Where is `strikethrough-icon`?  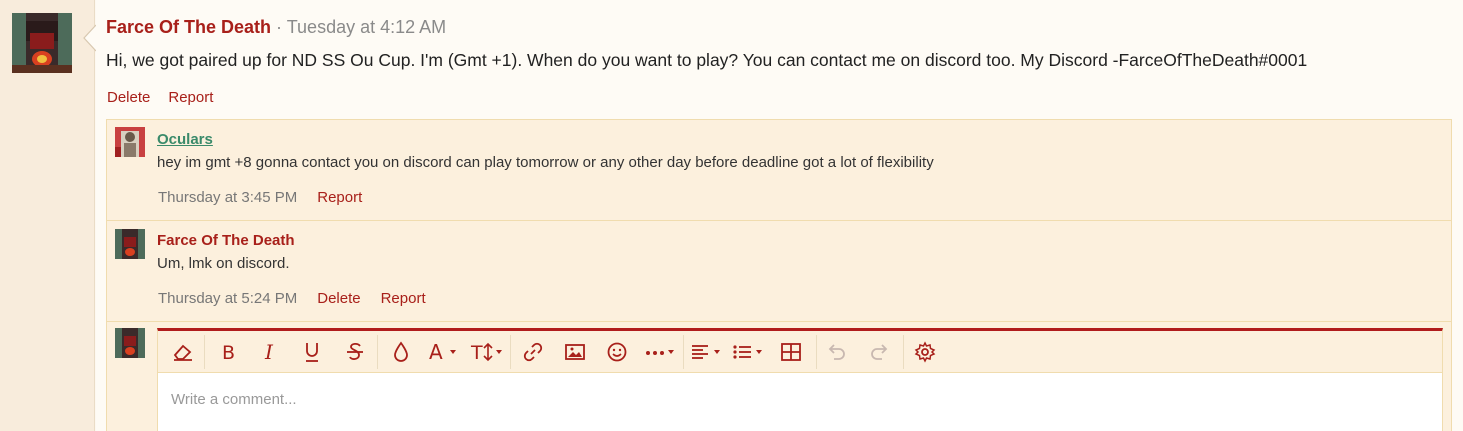 strikethrough-icon is located at coordinates (355, 352).